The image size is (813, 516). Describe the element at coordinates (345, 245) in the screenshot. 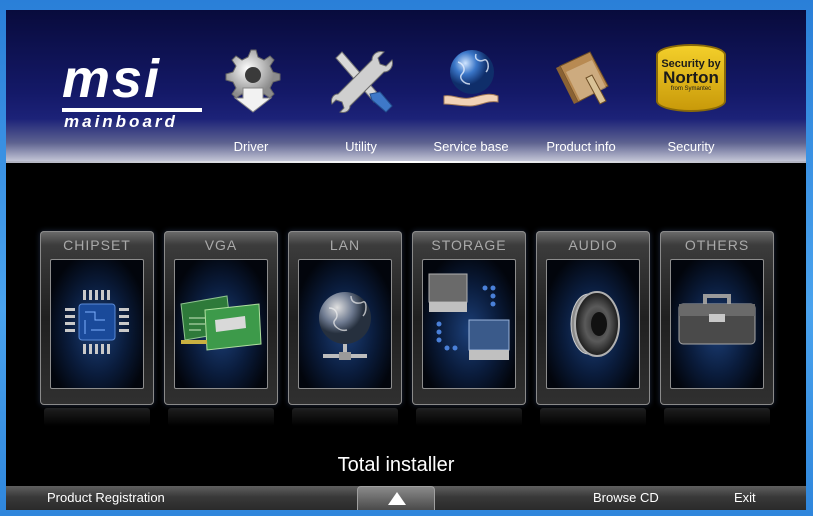

I see `category-lan-label: LAN` at that location.